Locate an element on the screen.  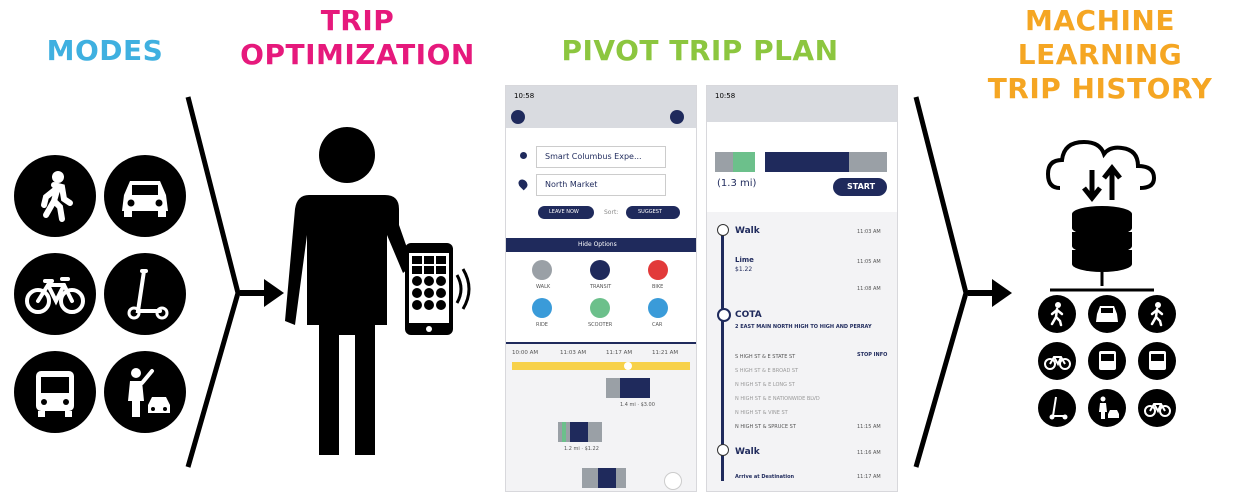
car-mode-circle is located at coordinates (145, 196).